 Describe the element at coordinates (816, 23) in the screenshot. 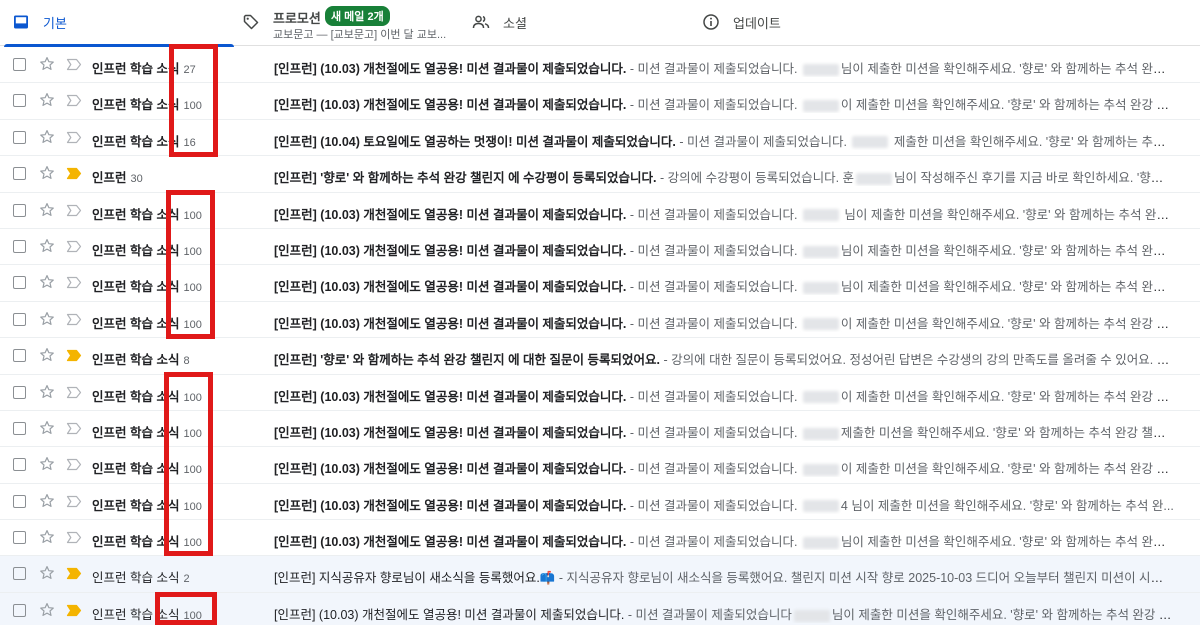

I see `tab-updates: 업데이트` at that location.